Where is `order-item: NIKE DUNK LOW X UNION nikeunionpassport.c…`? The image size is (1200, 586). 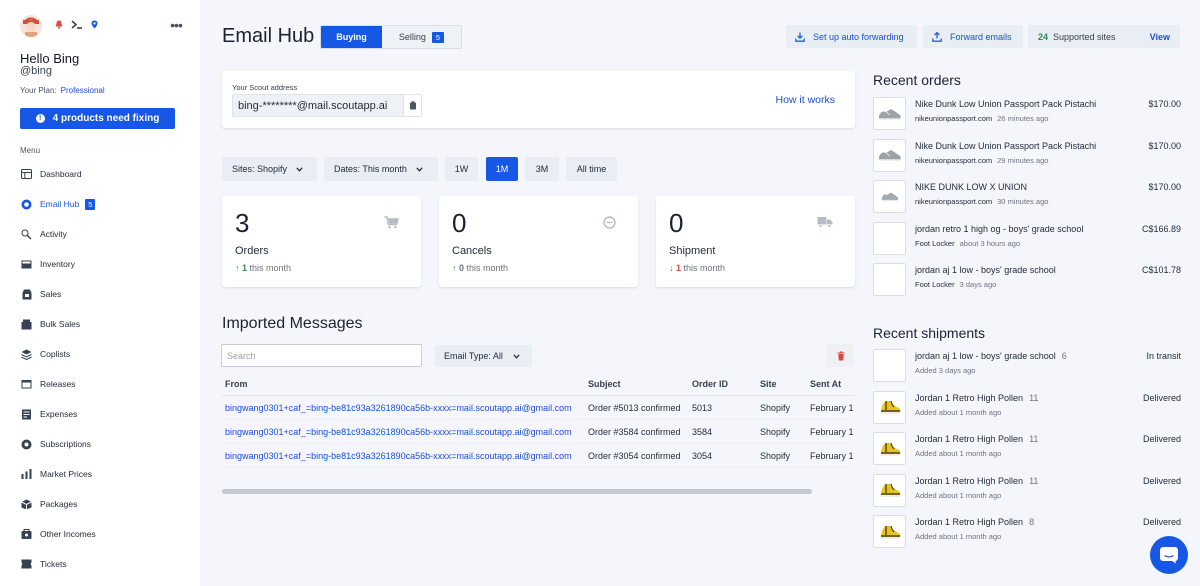
order-item: NIKE DUNK LOW X UNION nikeunionpassport.c… is located at coordinates (1027, 197).